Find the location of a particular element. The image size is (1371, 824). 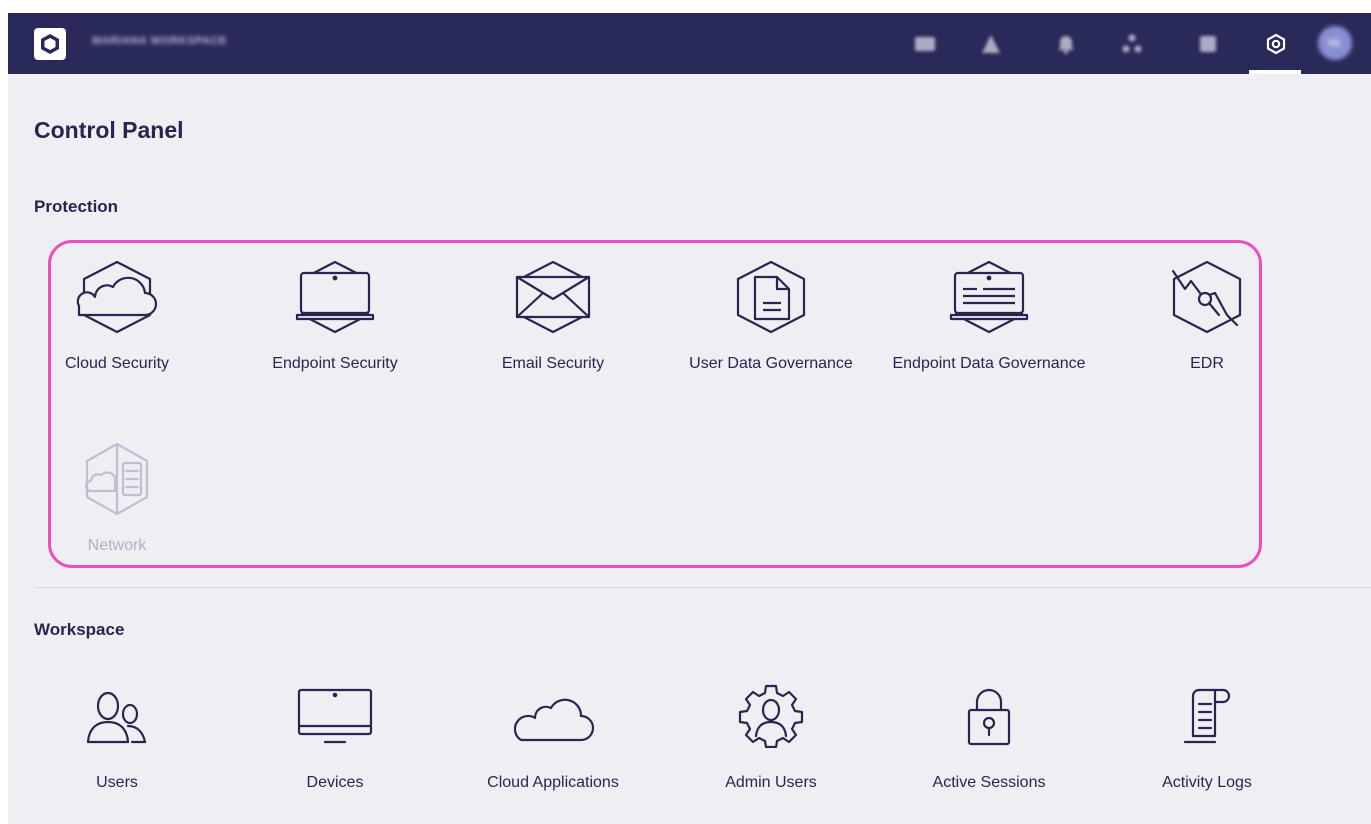

monitor-icon is located at coordinates (335, 716).